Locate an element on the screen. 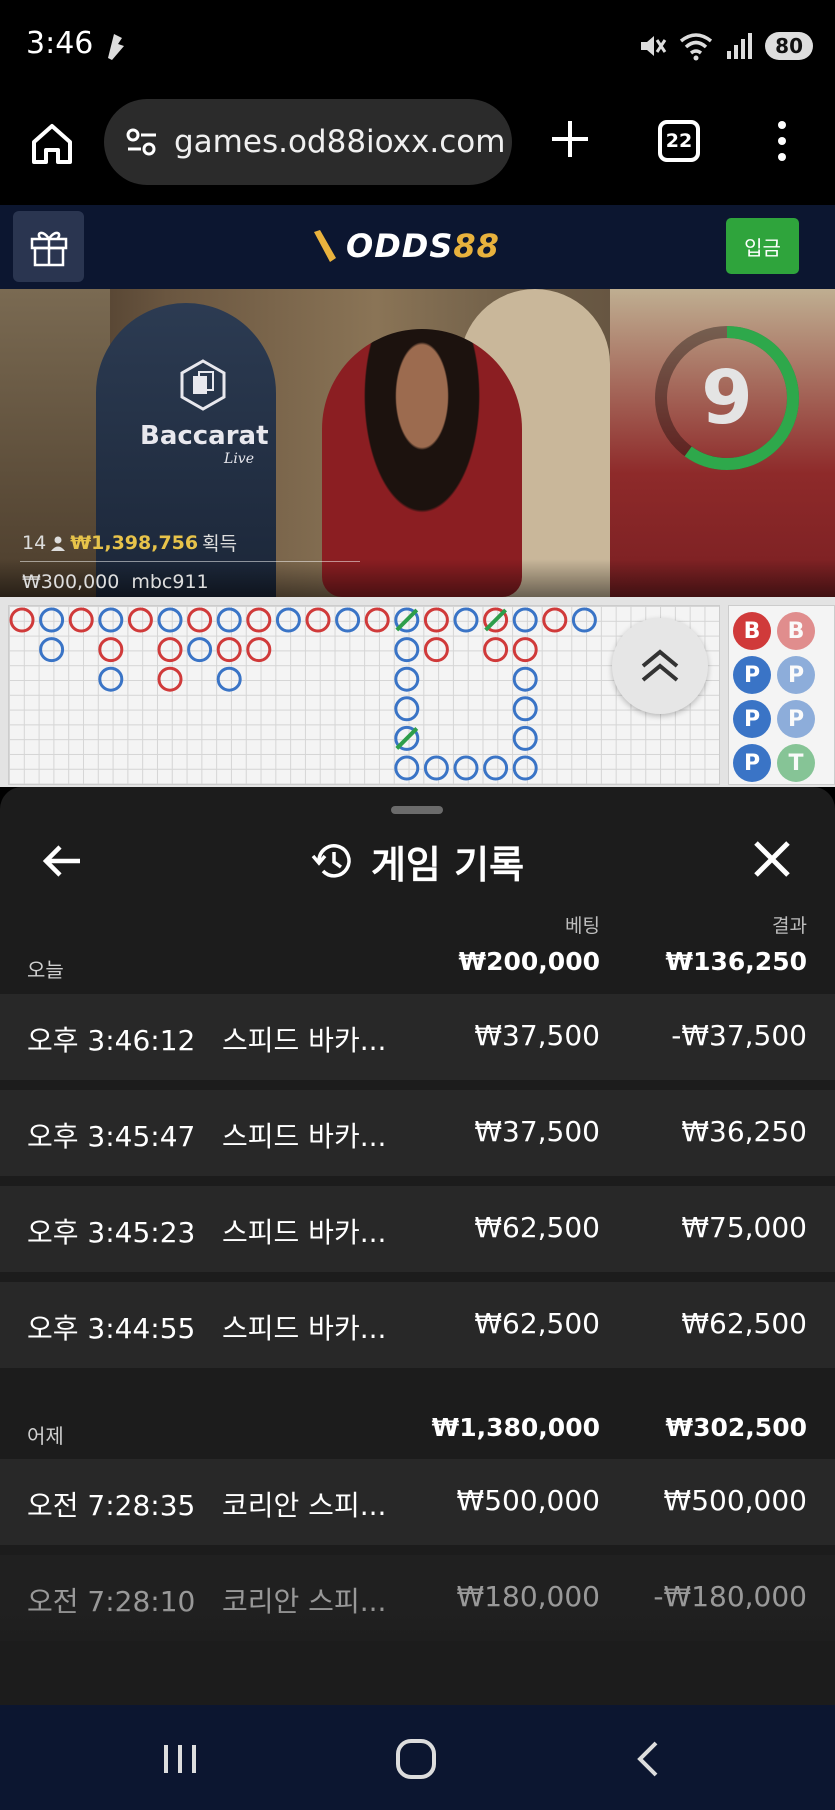  new-tab-icon is located at coordinates (570, 139).